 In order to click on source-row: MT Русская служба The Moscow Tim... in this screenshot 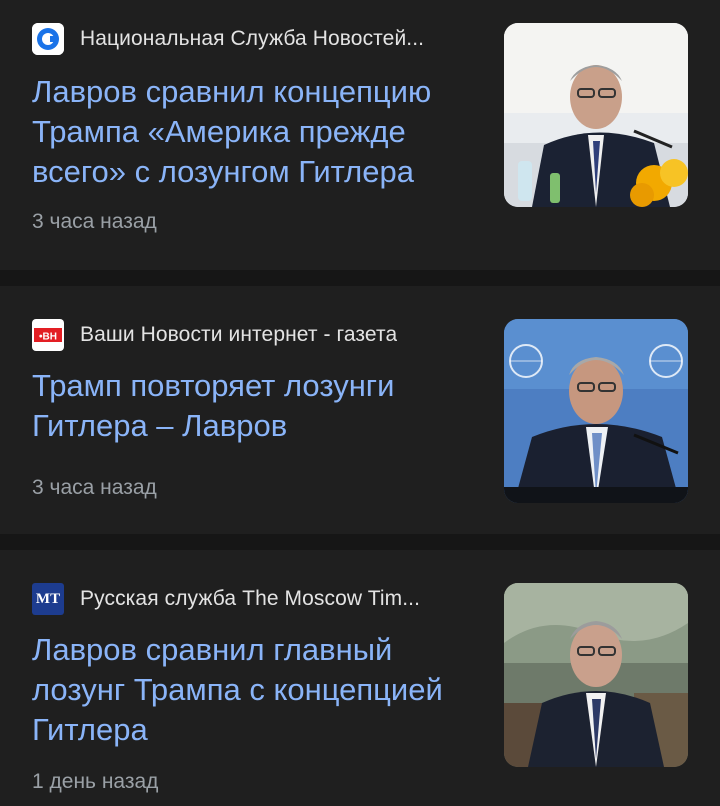, I will do `click(226, 599)`.